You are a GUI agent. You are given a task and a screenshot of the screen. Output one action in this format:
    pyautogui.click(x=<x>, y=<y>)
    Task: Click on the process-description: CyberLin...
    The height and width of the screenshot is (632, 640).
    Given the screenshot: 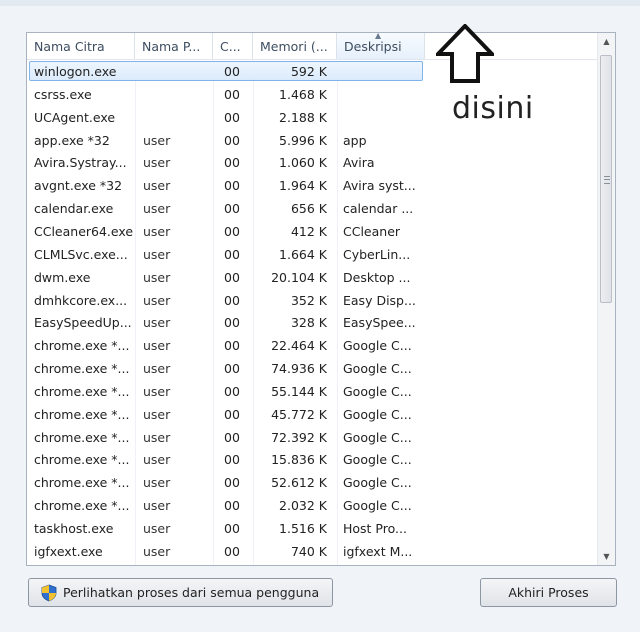 What is the action you would take?
    pyautogui.click(x=377, y=254)
    